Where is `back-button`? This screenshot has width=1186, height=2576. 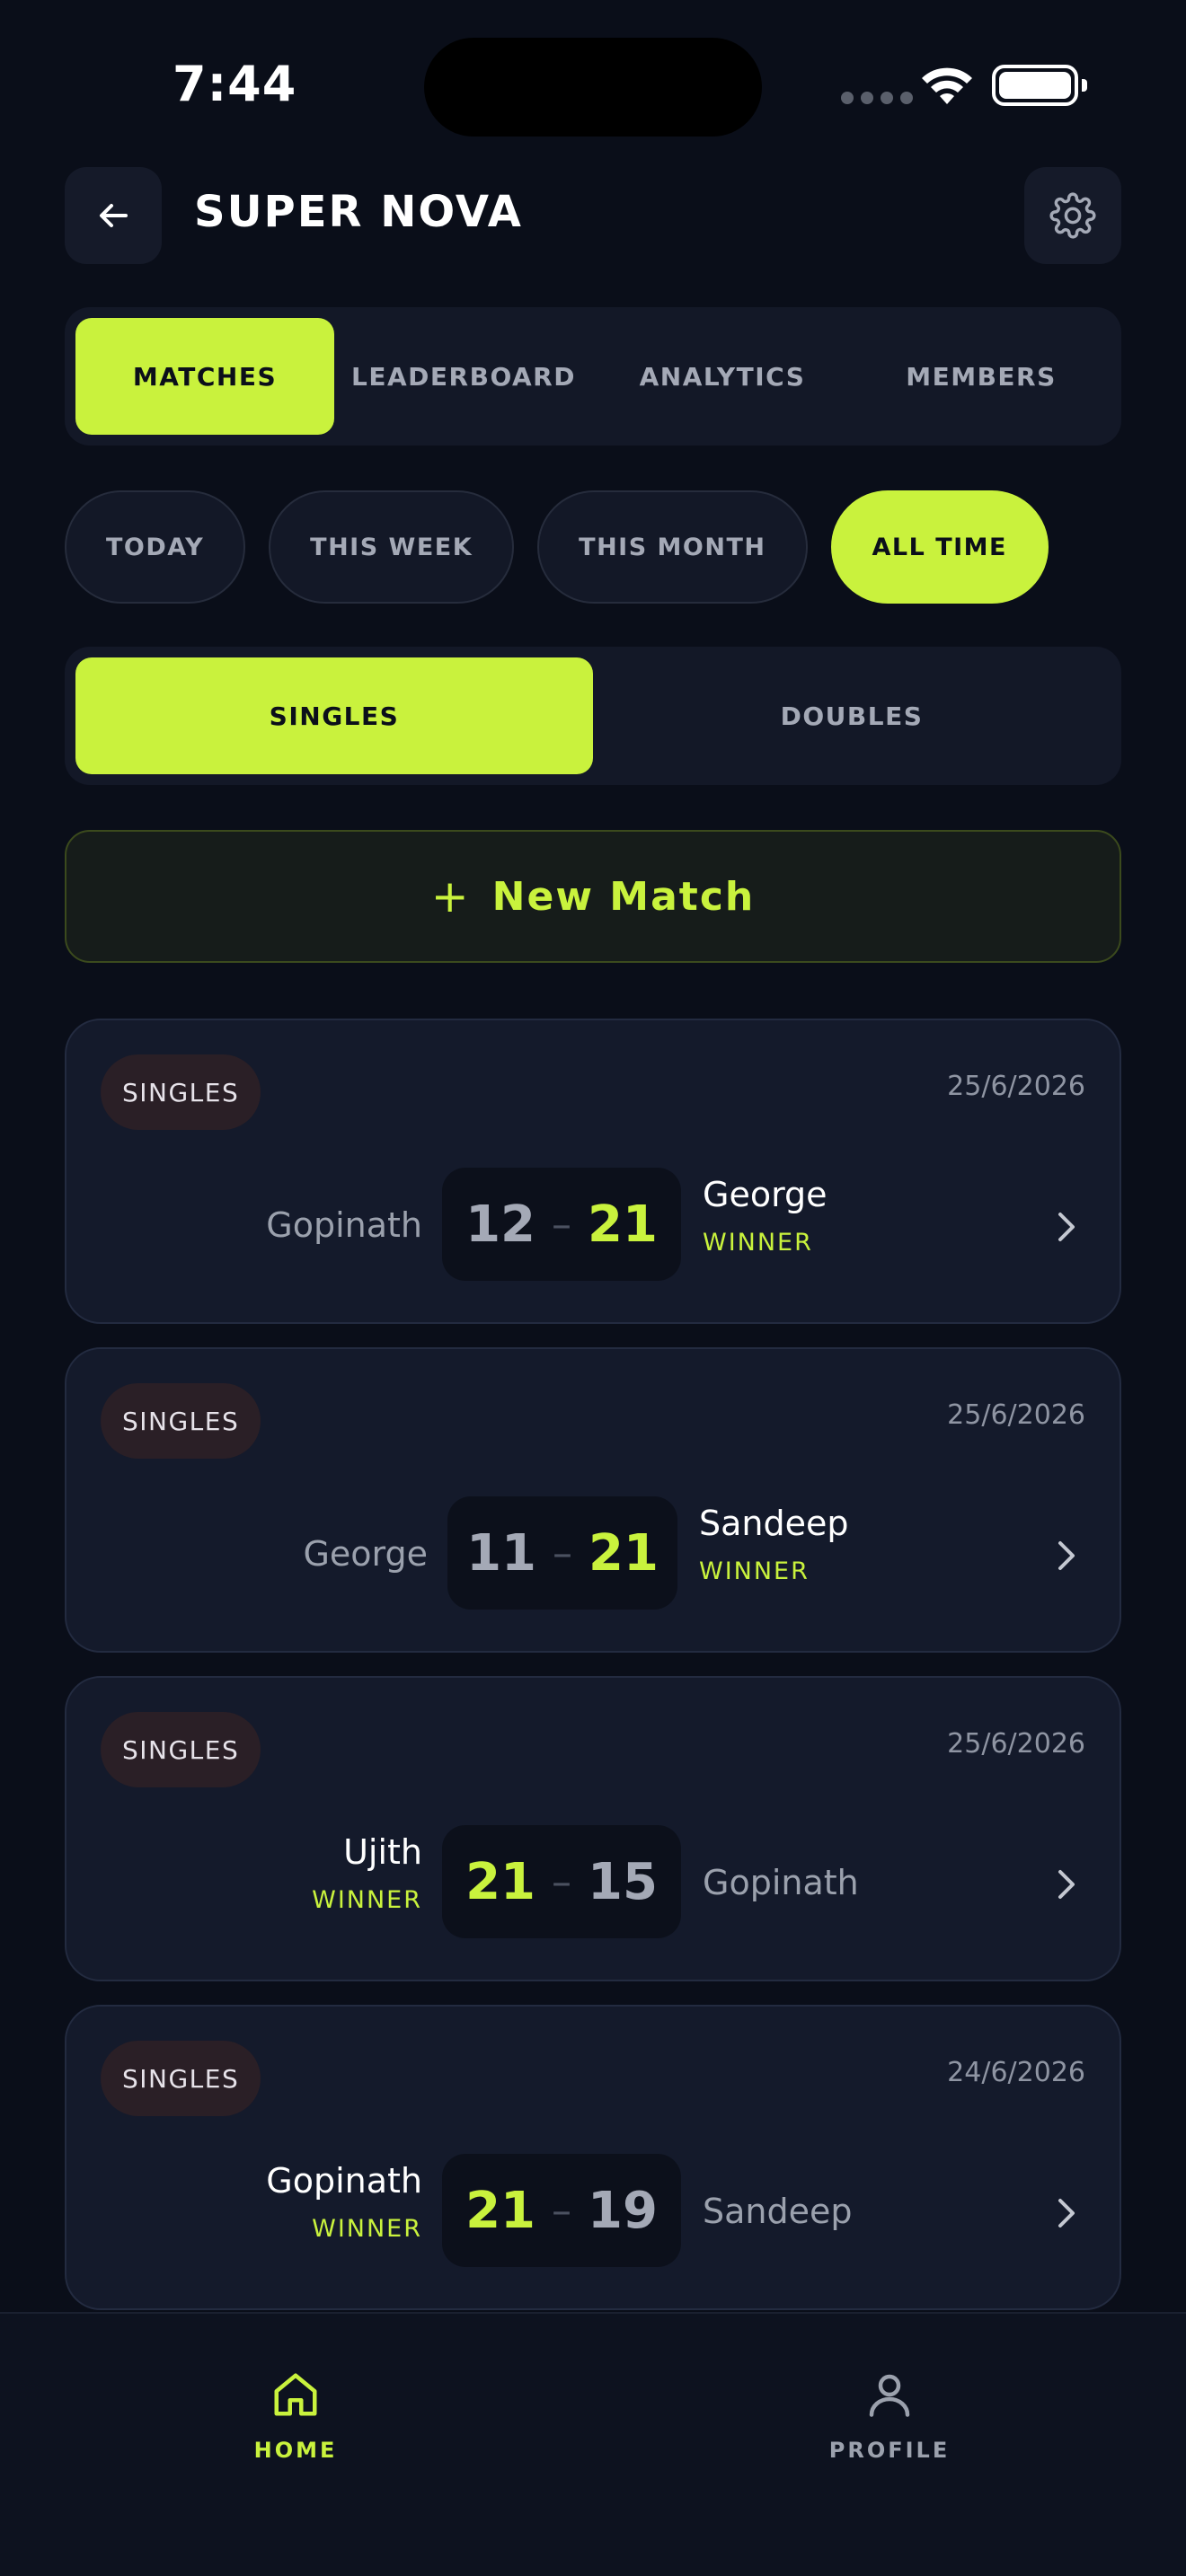 back-button is located at coordinates (113, 215).